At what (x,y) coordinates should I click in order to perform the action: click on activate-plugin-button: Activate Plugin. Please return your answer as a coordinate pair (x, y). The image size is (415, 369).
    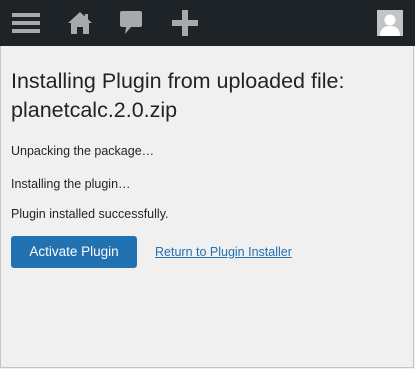
    Looking at the image, I should click on (74, 252).